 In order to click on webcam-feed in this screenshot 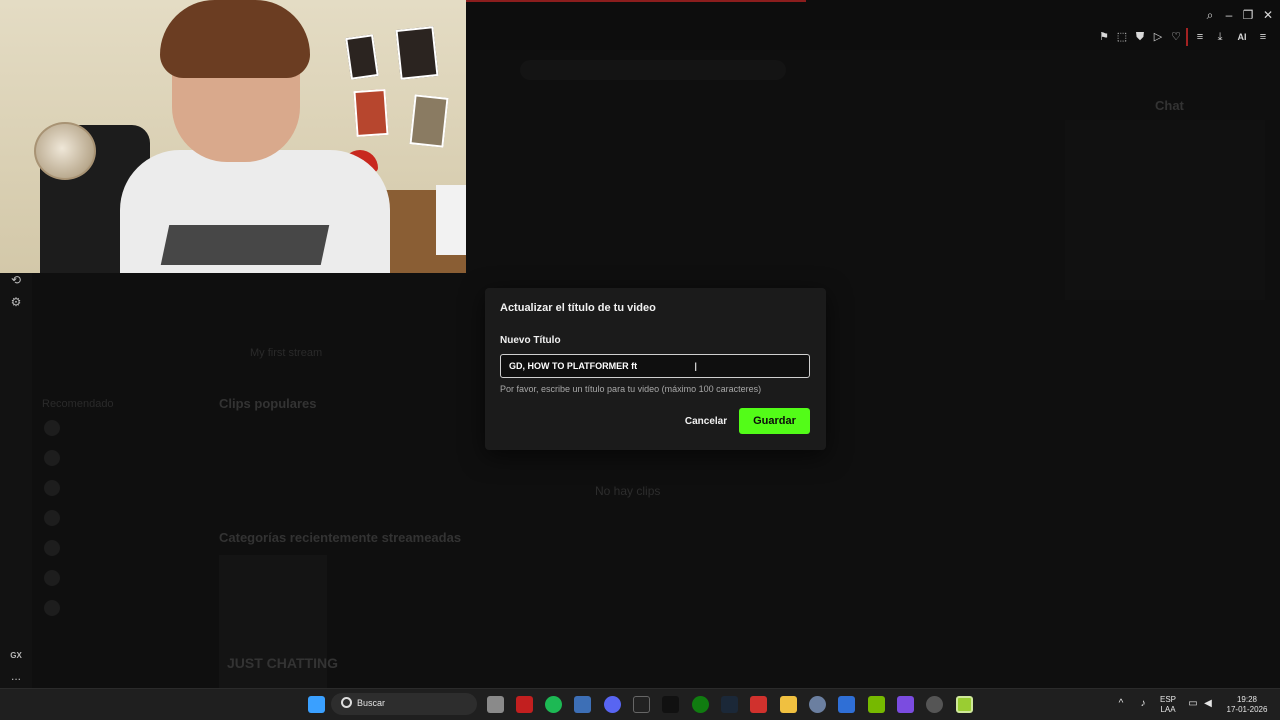, I will do `click(233, 136)`.